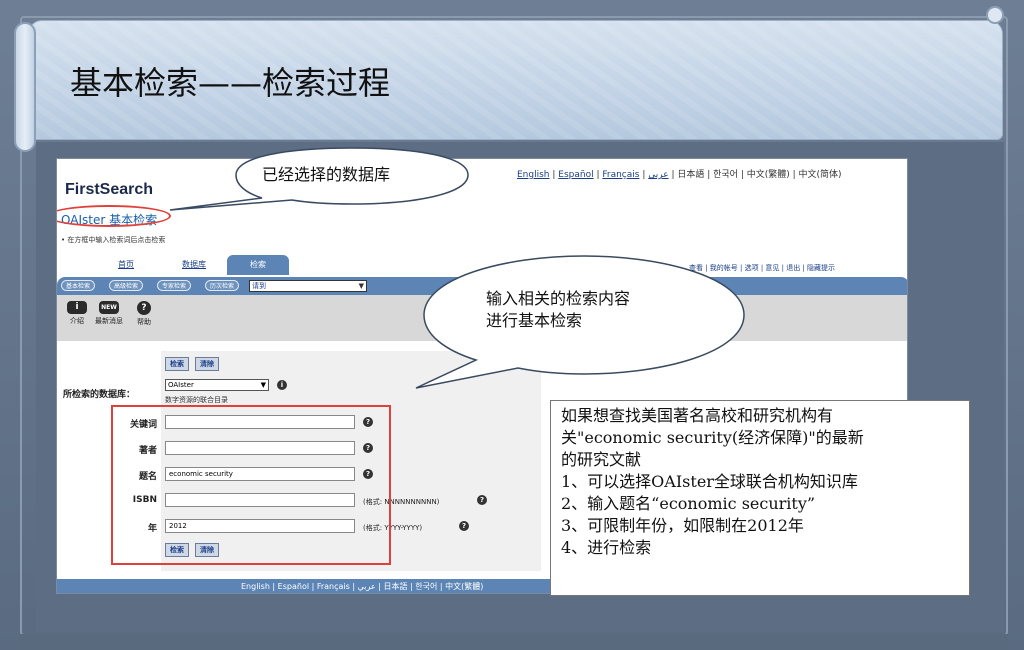 The height and width of the screenshot is (650, 1024). Describe the element at coordinates (606, 547) in the screenshot. I see `note-line: 4、进行检索` at that location.